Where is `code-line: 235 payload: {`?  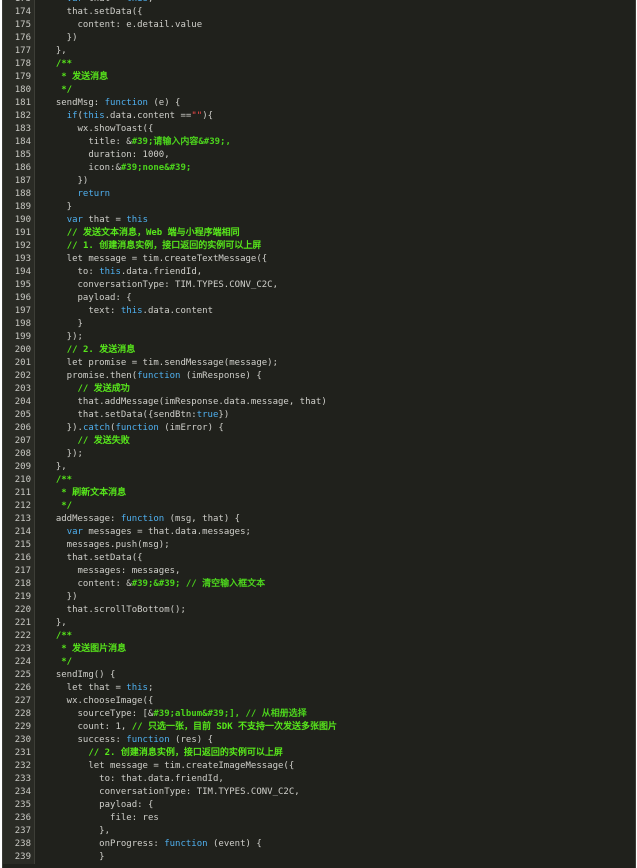
code-line: 235 payload: { is located at coordinates (319, 805).